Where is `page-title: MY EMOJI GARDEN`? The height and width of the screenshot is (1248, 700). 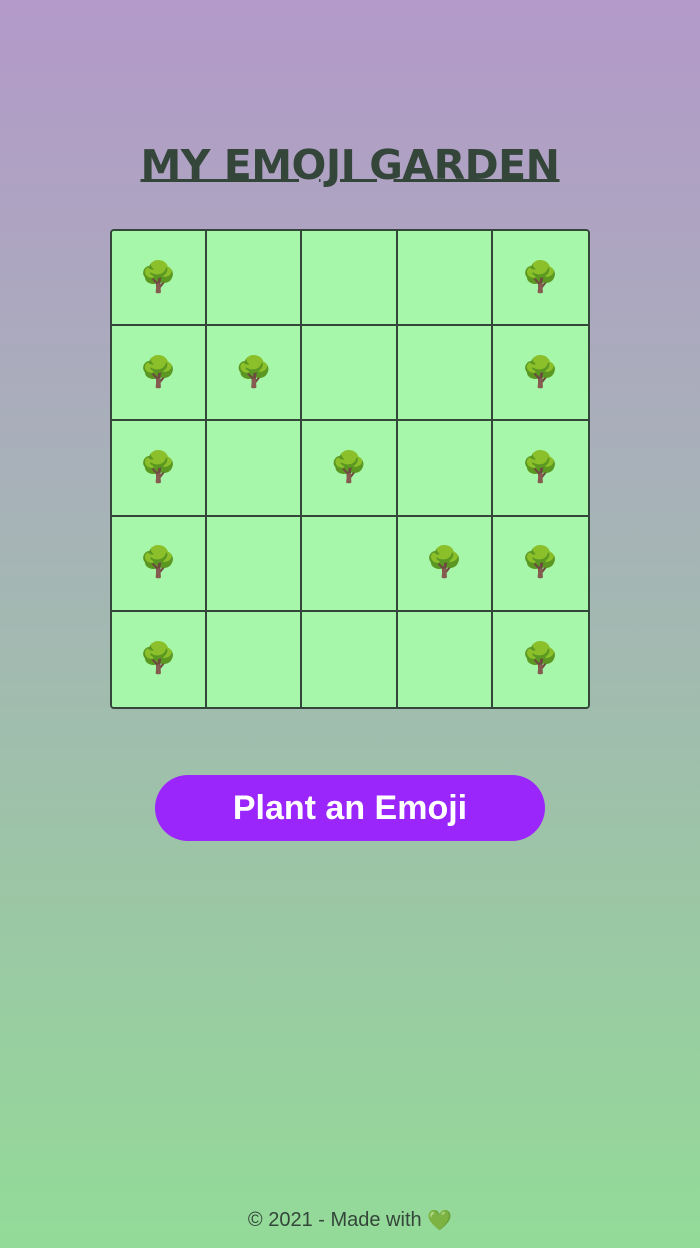 page-title: MY EMOJI GARDEN is located at coordinates (350, 165).